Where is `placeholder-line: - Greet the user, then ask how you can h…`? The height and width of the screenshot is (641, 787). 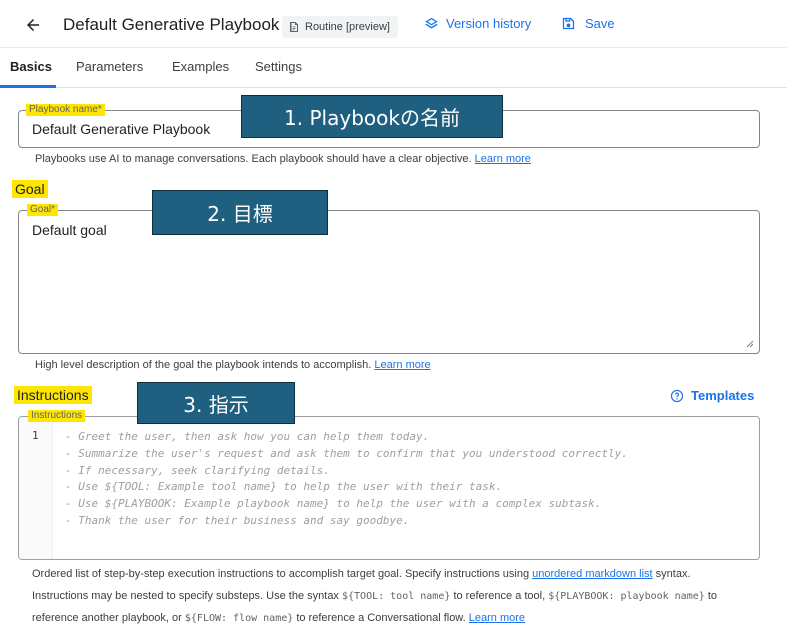
placeholder-line: - Greet the user, then ask how you can h… is located at coordinates (247, 436).